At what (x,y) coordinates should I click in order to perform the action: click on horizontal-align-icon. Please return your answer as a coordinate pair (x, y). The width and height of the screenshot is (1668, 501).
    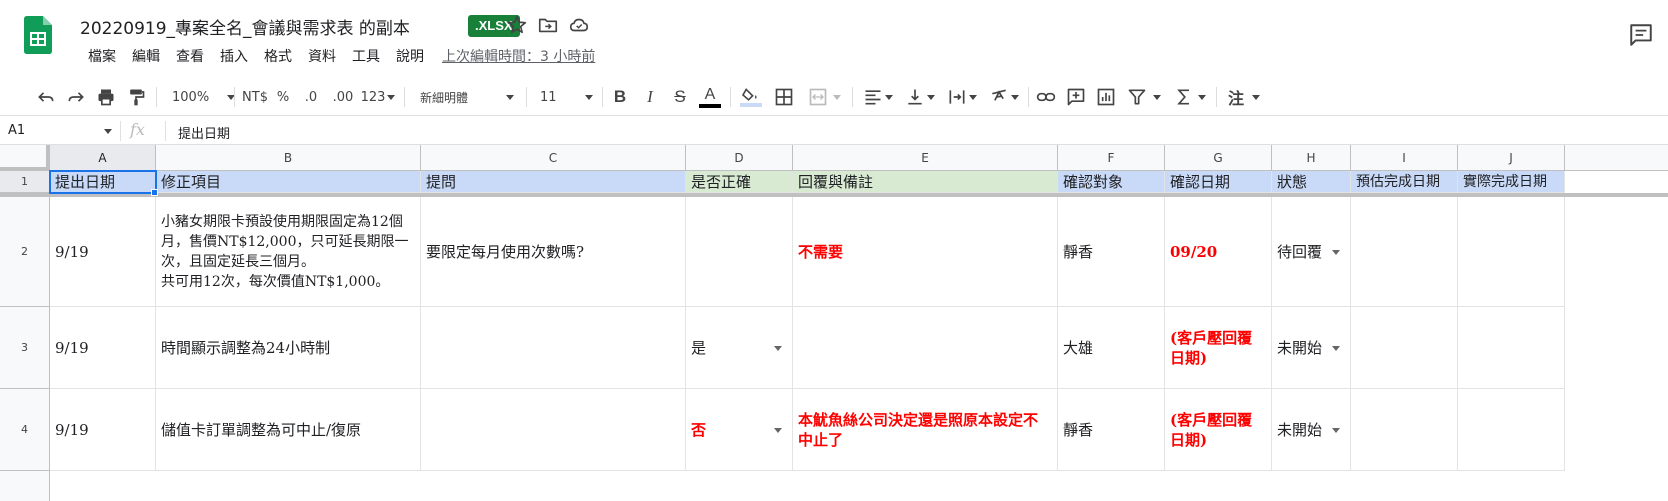
    Looking at the image, I should click on (878, 97).